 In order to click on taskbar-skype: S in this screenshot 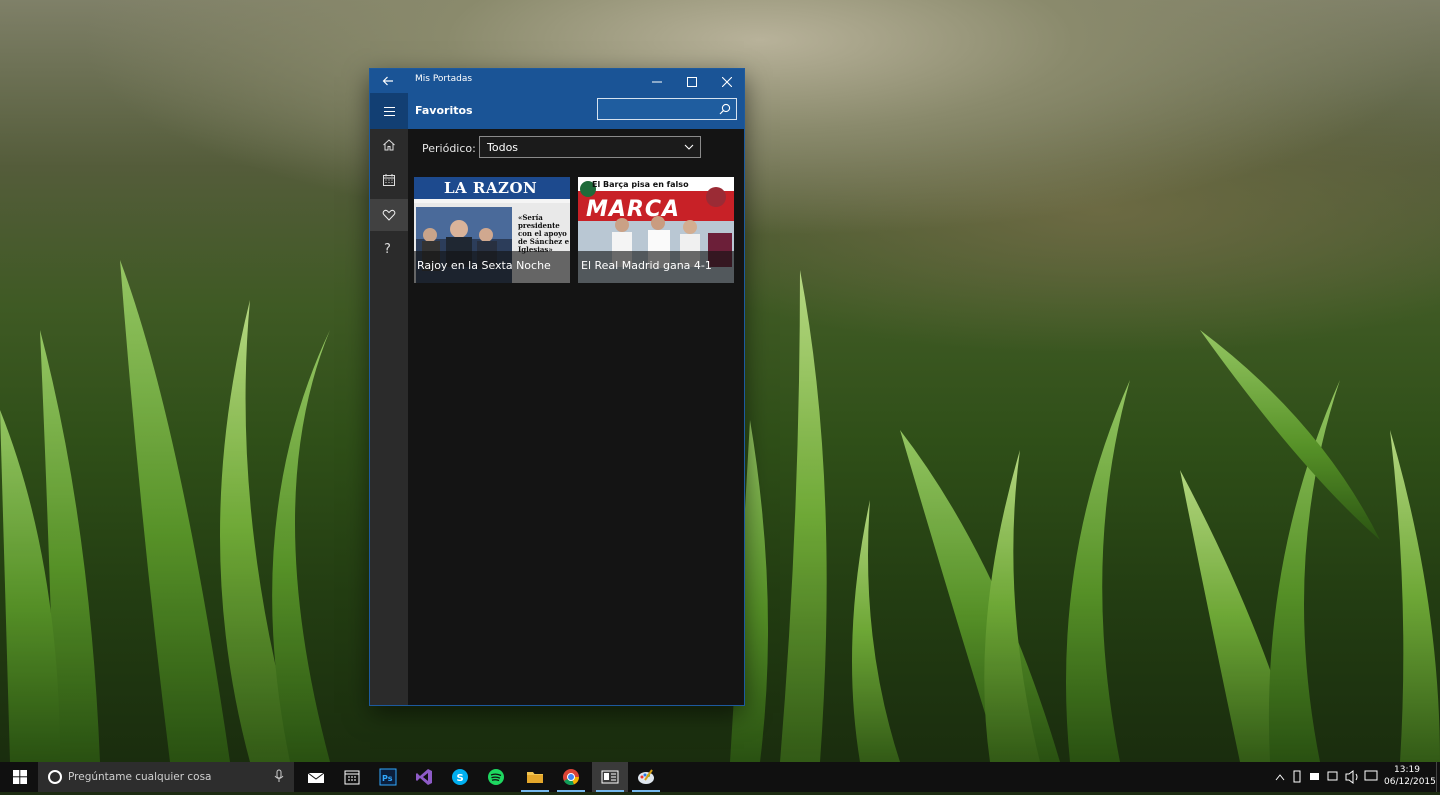, I will do `click(460, 777)`.